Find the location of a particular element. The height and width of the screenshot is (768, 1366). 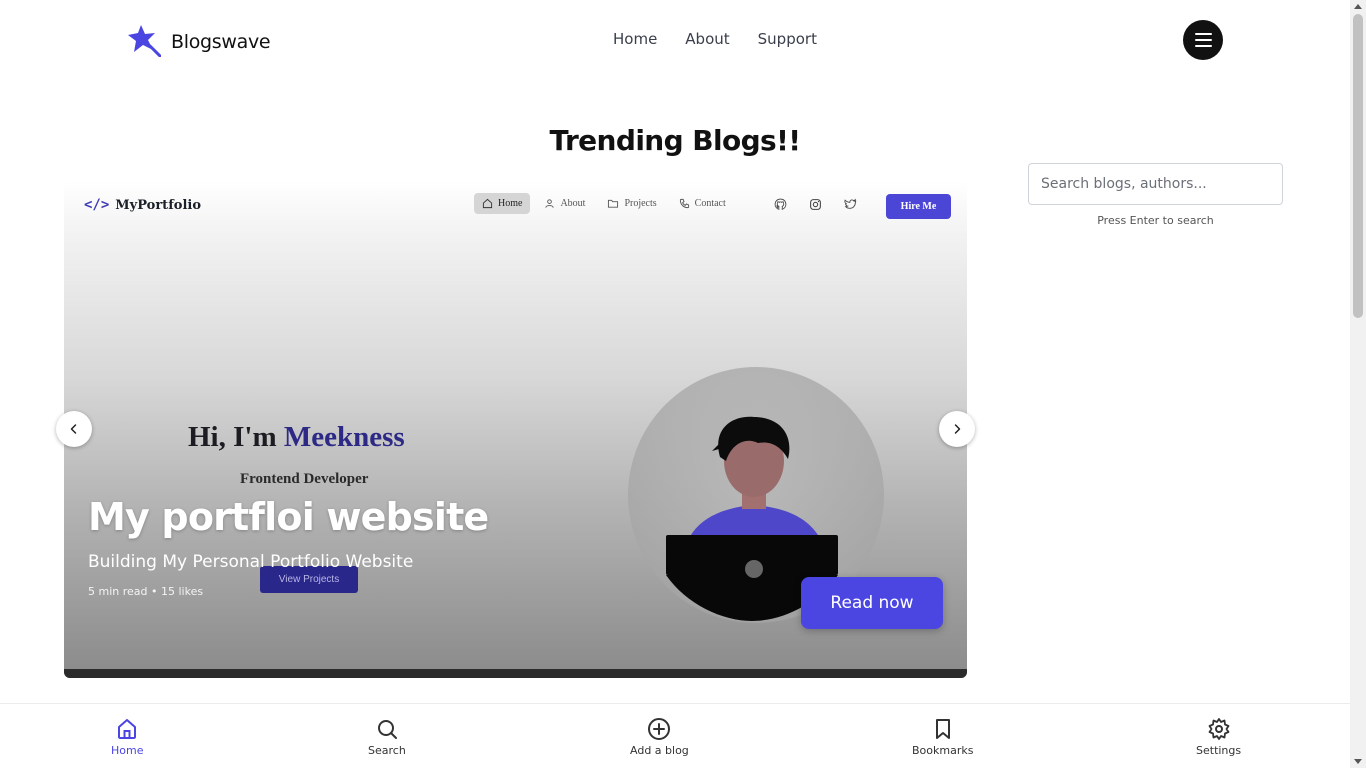

bottom-nav-label: Add a blog is located at coordinates (659, 750).